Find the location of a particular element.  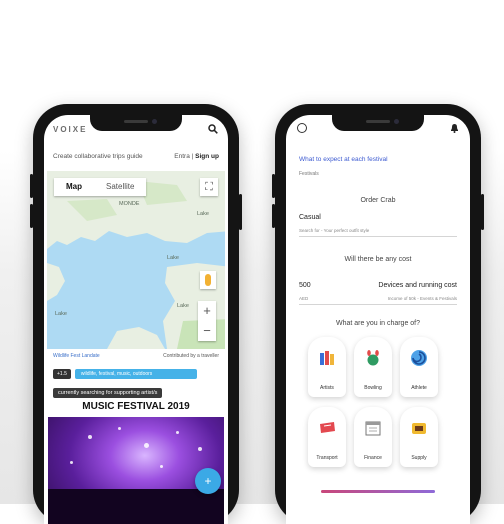

category-label: Transport is located at coordinates (327, 458).